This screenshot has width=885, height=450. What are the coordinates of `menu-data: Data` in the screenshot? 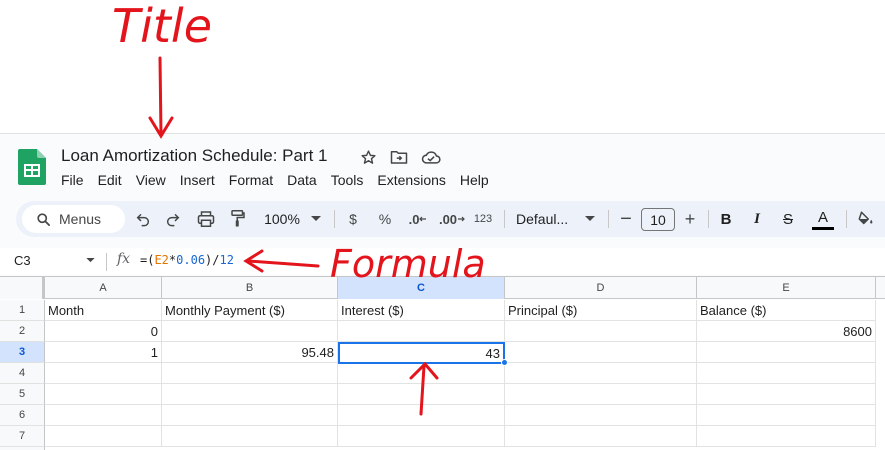 It's located at (302, 180).